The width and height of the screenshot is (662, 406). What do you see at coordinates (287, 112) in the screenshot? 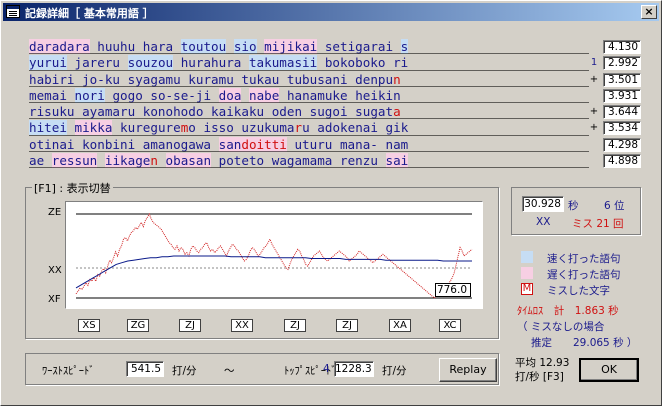
I see `phrase-word: oden` at bounding box center [287, 112].